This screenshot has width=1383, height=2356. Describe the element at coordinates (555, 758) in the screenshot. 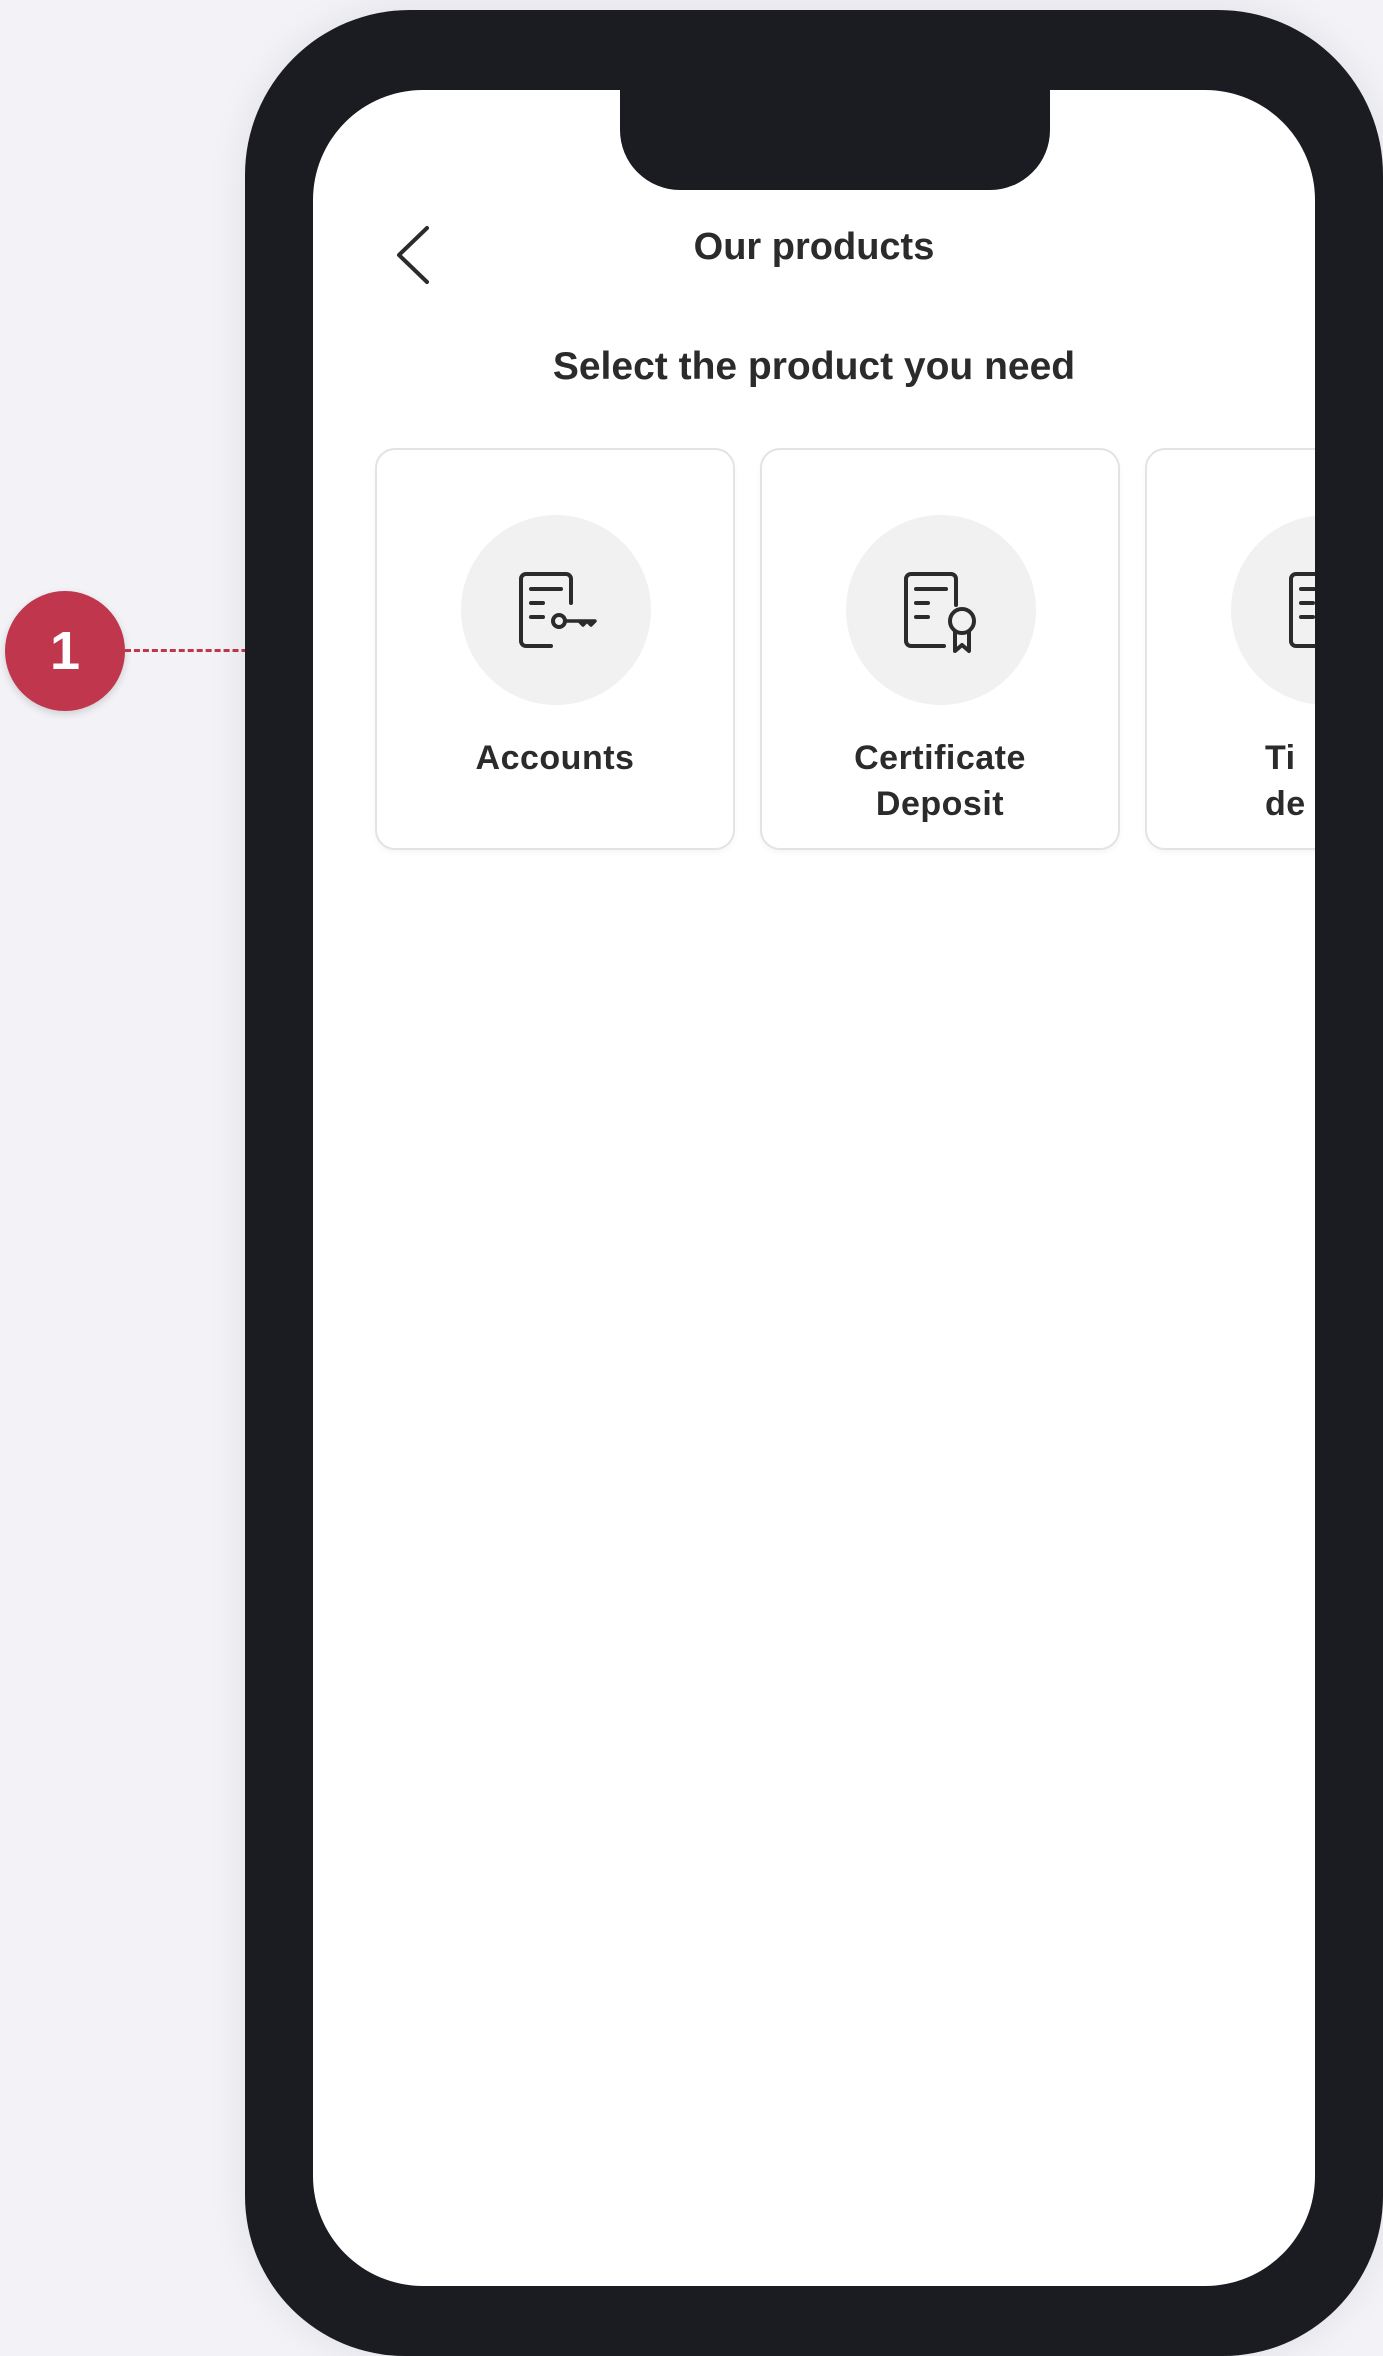

I see `product-card-label: Accounts` at that location.